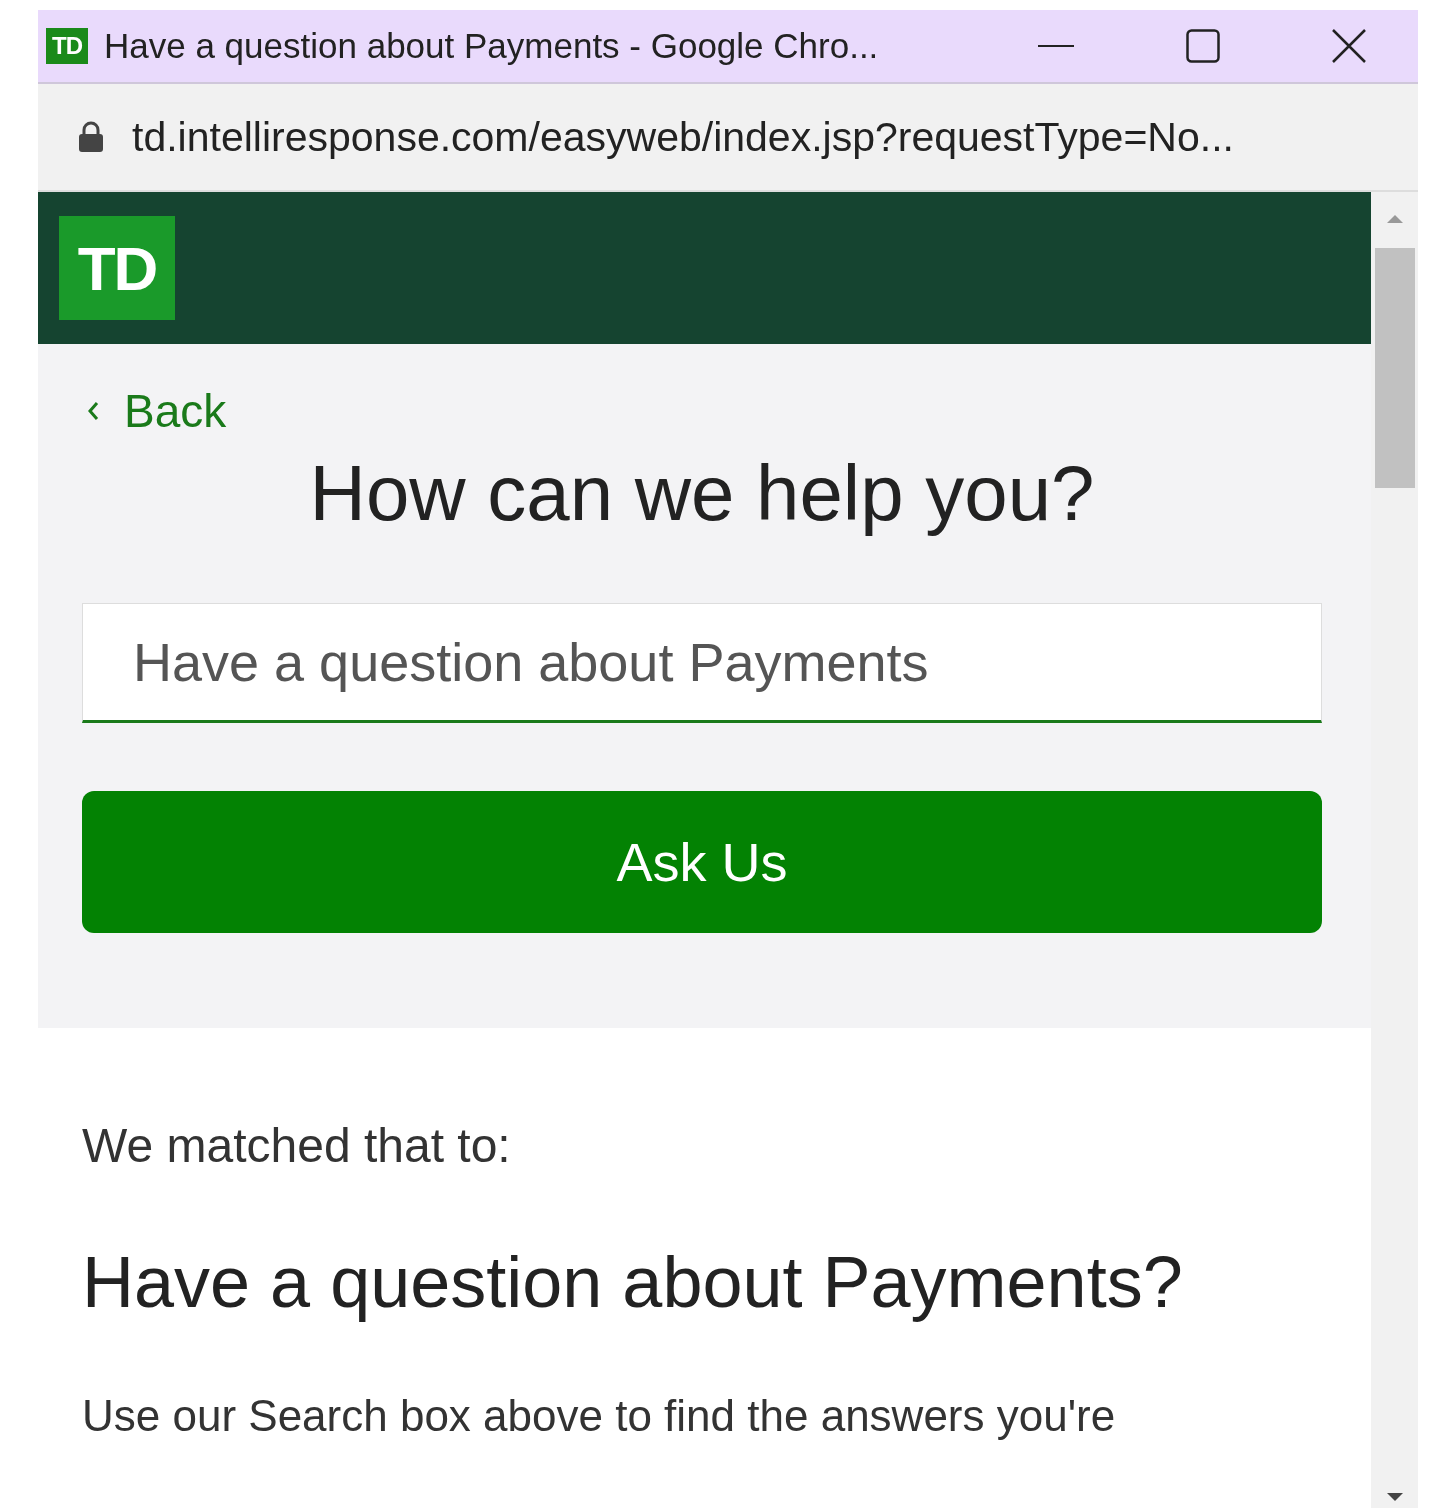  I want to click on lock-icon, so click(91, 137).